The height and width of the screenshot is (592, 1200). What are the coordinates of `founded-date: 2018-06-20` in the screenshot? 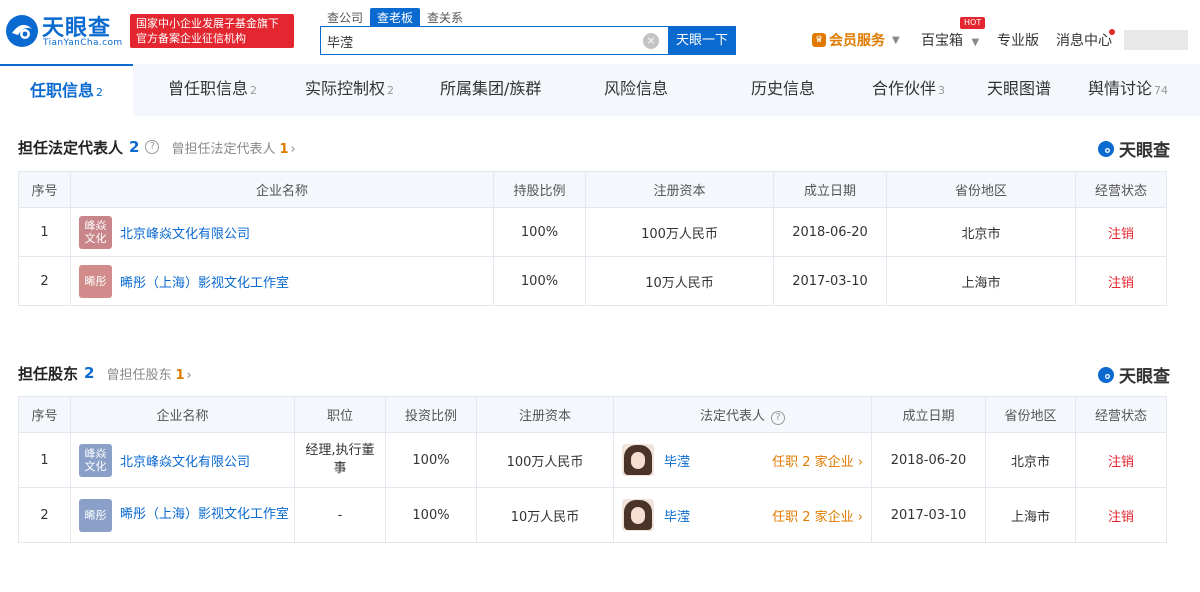 It's located at (830, 232).